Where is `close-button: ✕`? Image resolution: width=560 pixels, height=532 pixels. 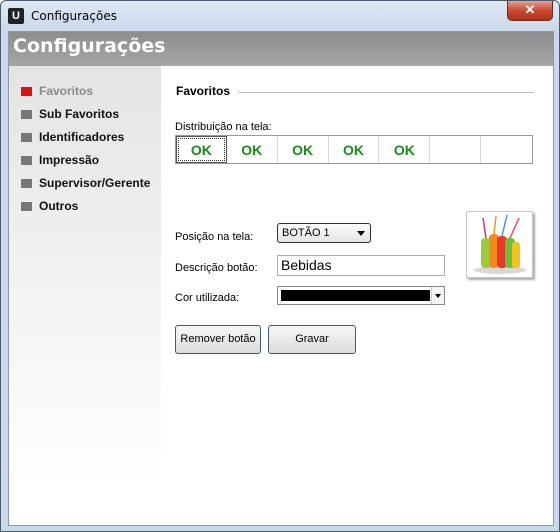
close-button: ✕ is located at coordinates (530, 11).